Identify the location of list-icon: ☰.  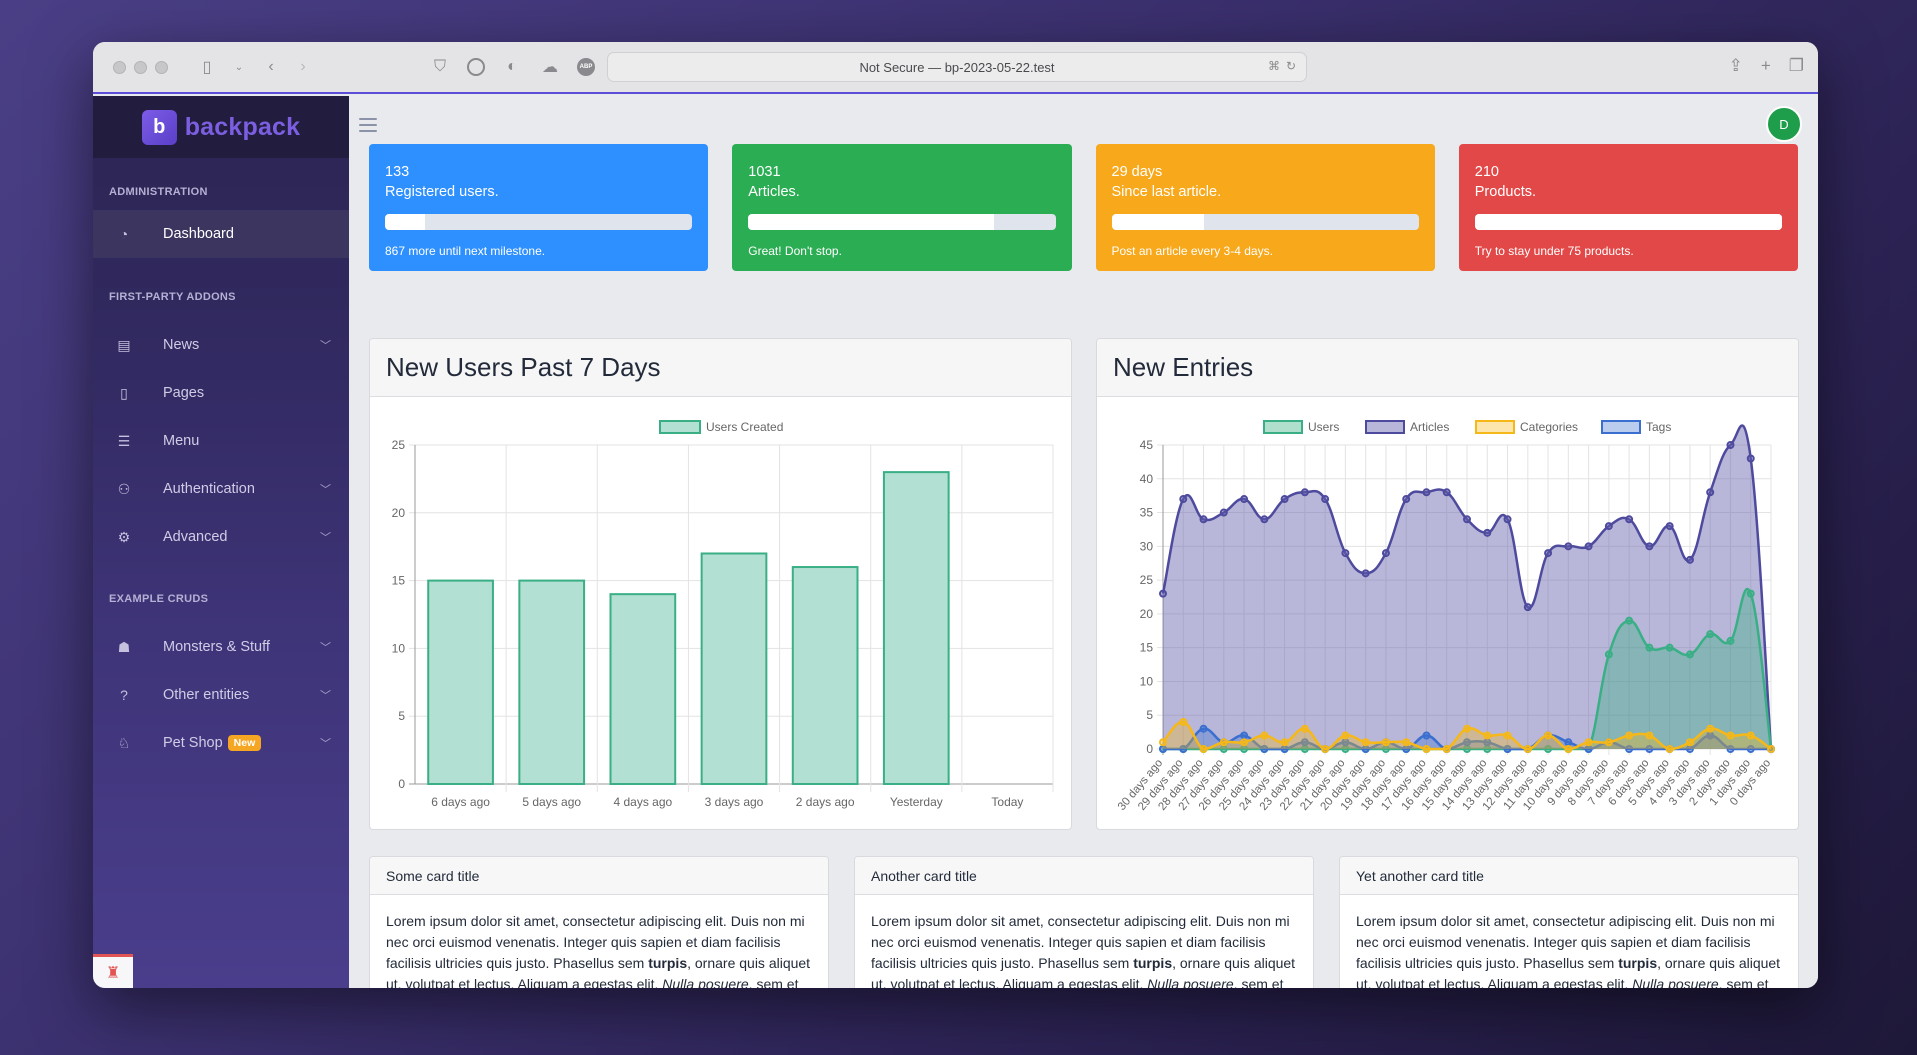
(124, 440).